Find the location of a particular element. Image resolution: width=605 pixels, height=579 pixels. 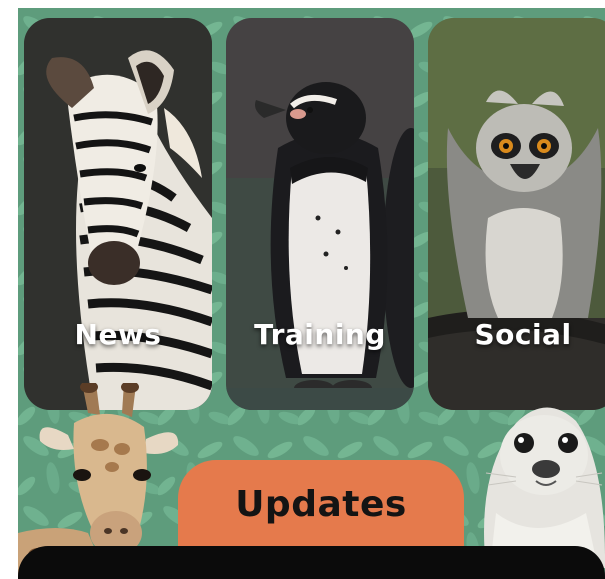

news-label: News is located at coordinates (118, 334).